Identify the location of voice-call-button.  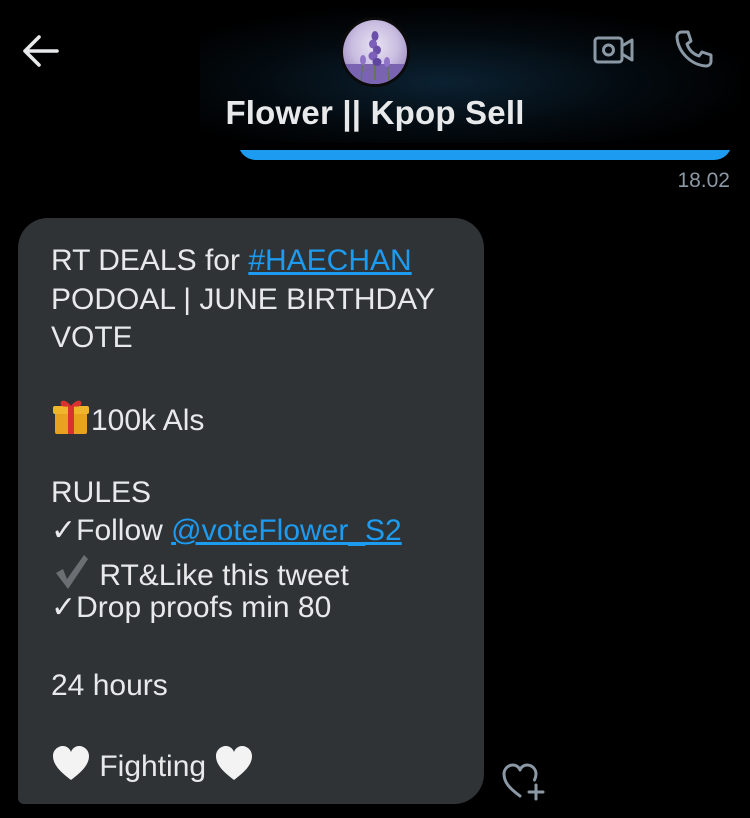
(694, 49).